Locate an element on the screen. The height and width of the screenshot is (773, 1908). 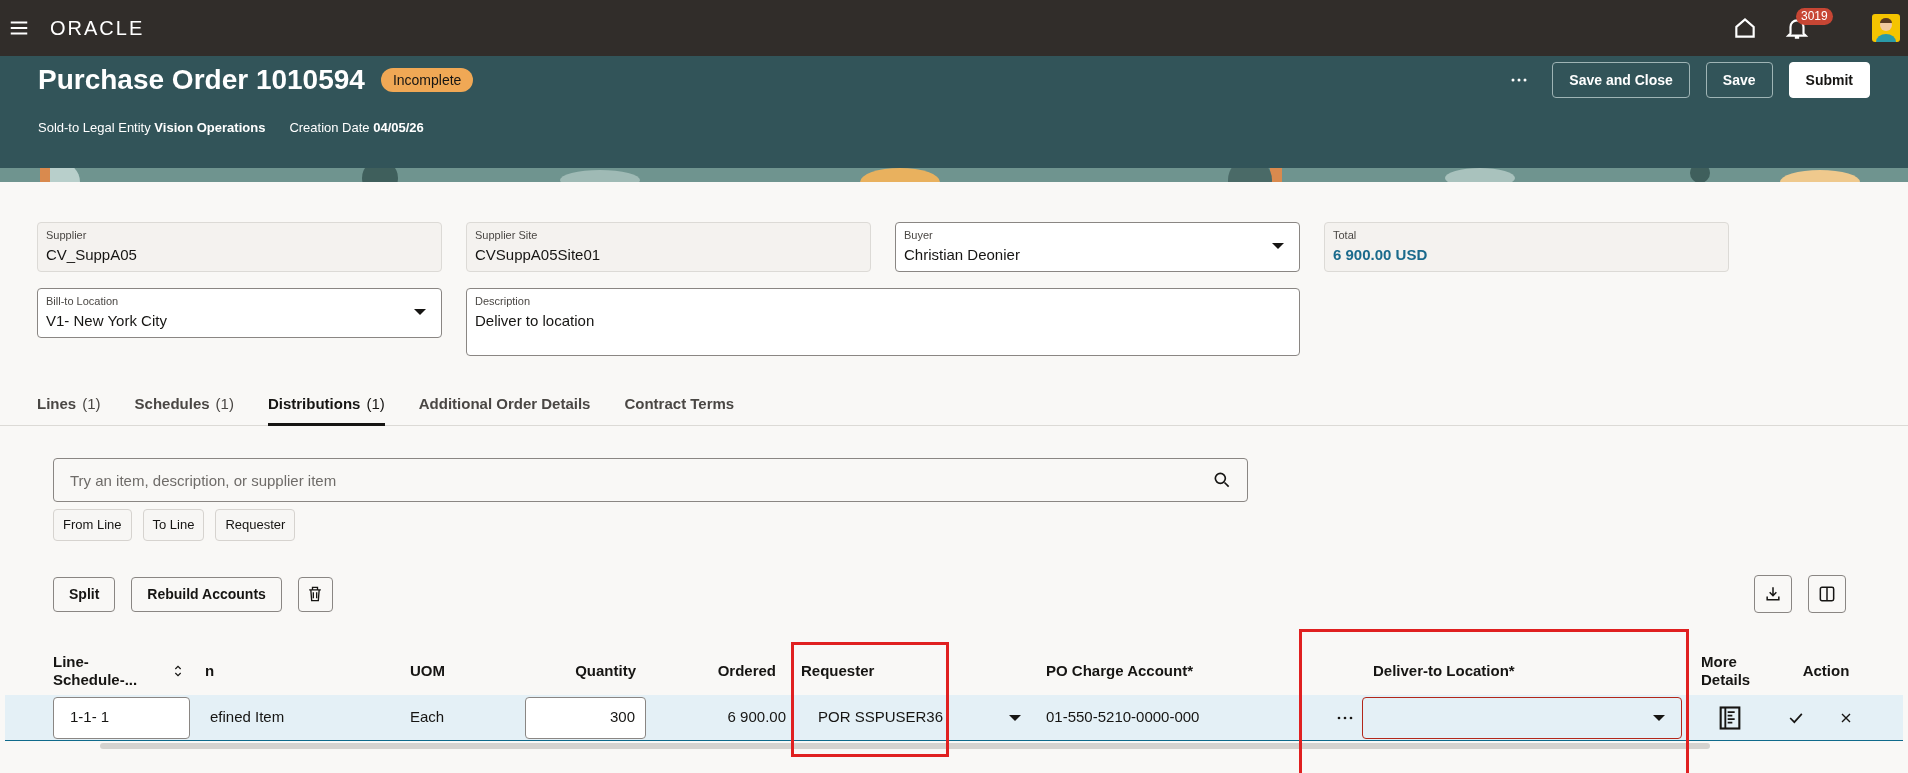
field-label: Buyer is located at coordinates (919, 235).